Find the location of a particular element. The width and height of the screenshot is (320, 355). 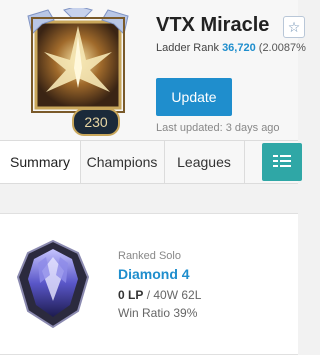

summoner-name: VTX Miracle is located at coordinates (213, 25).